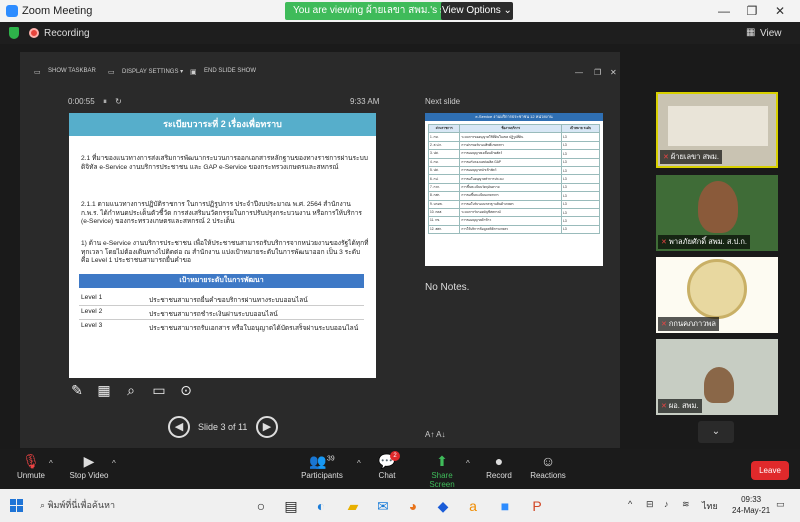 This screenshot has height=522, width=800. What do you see at coordinates (707, 241) in the screenshot?
I see `participant-name-text: พาลภัยศักดิ์ สพม. ส.ป.ก.` at bounding box center [707, 241].